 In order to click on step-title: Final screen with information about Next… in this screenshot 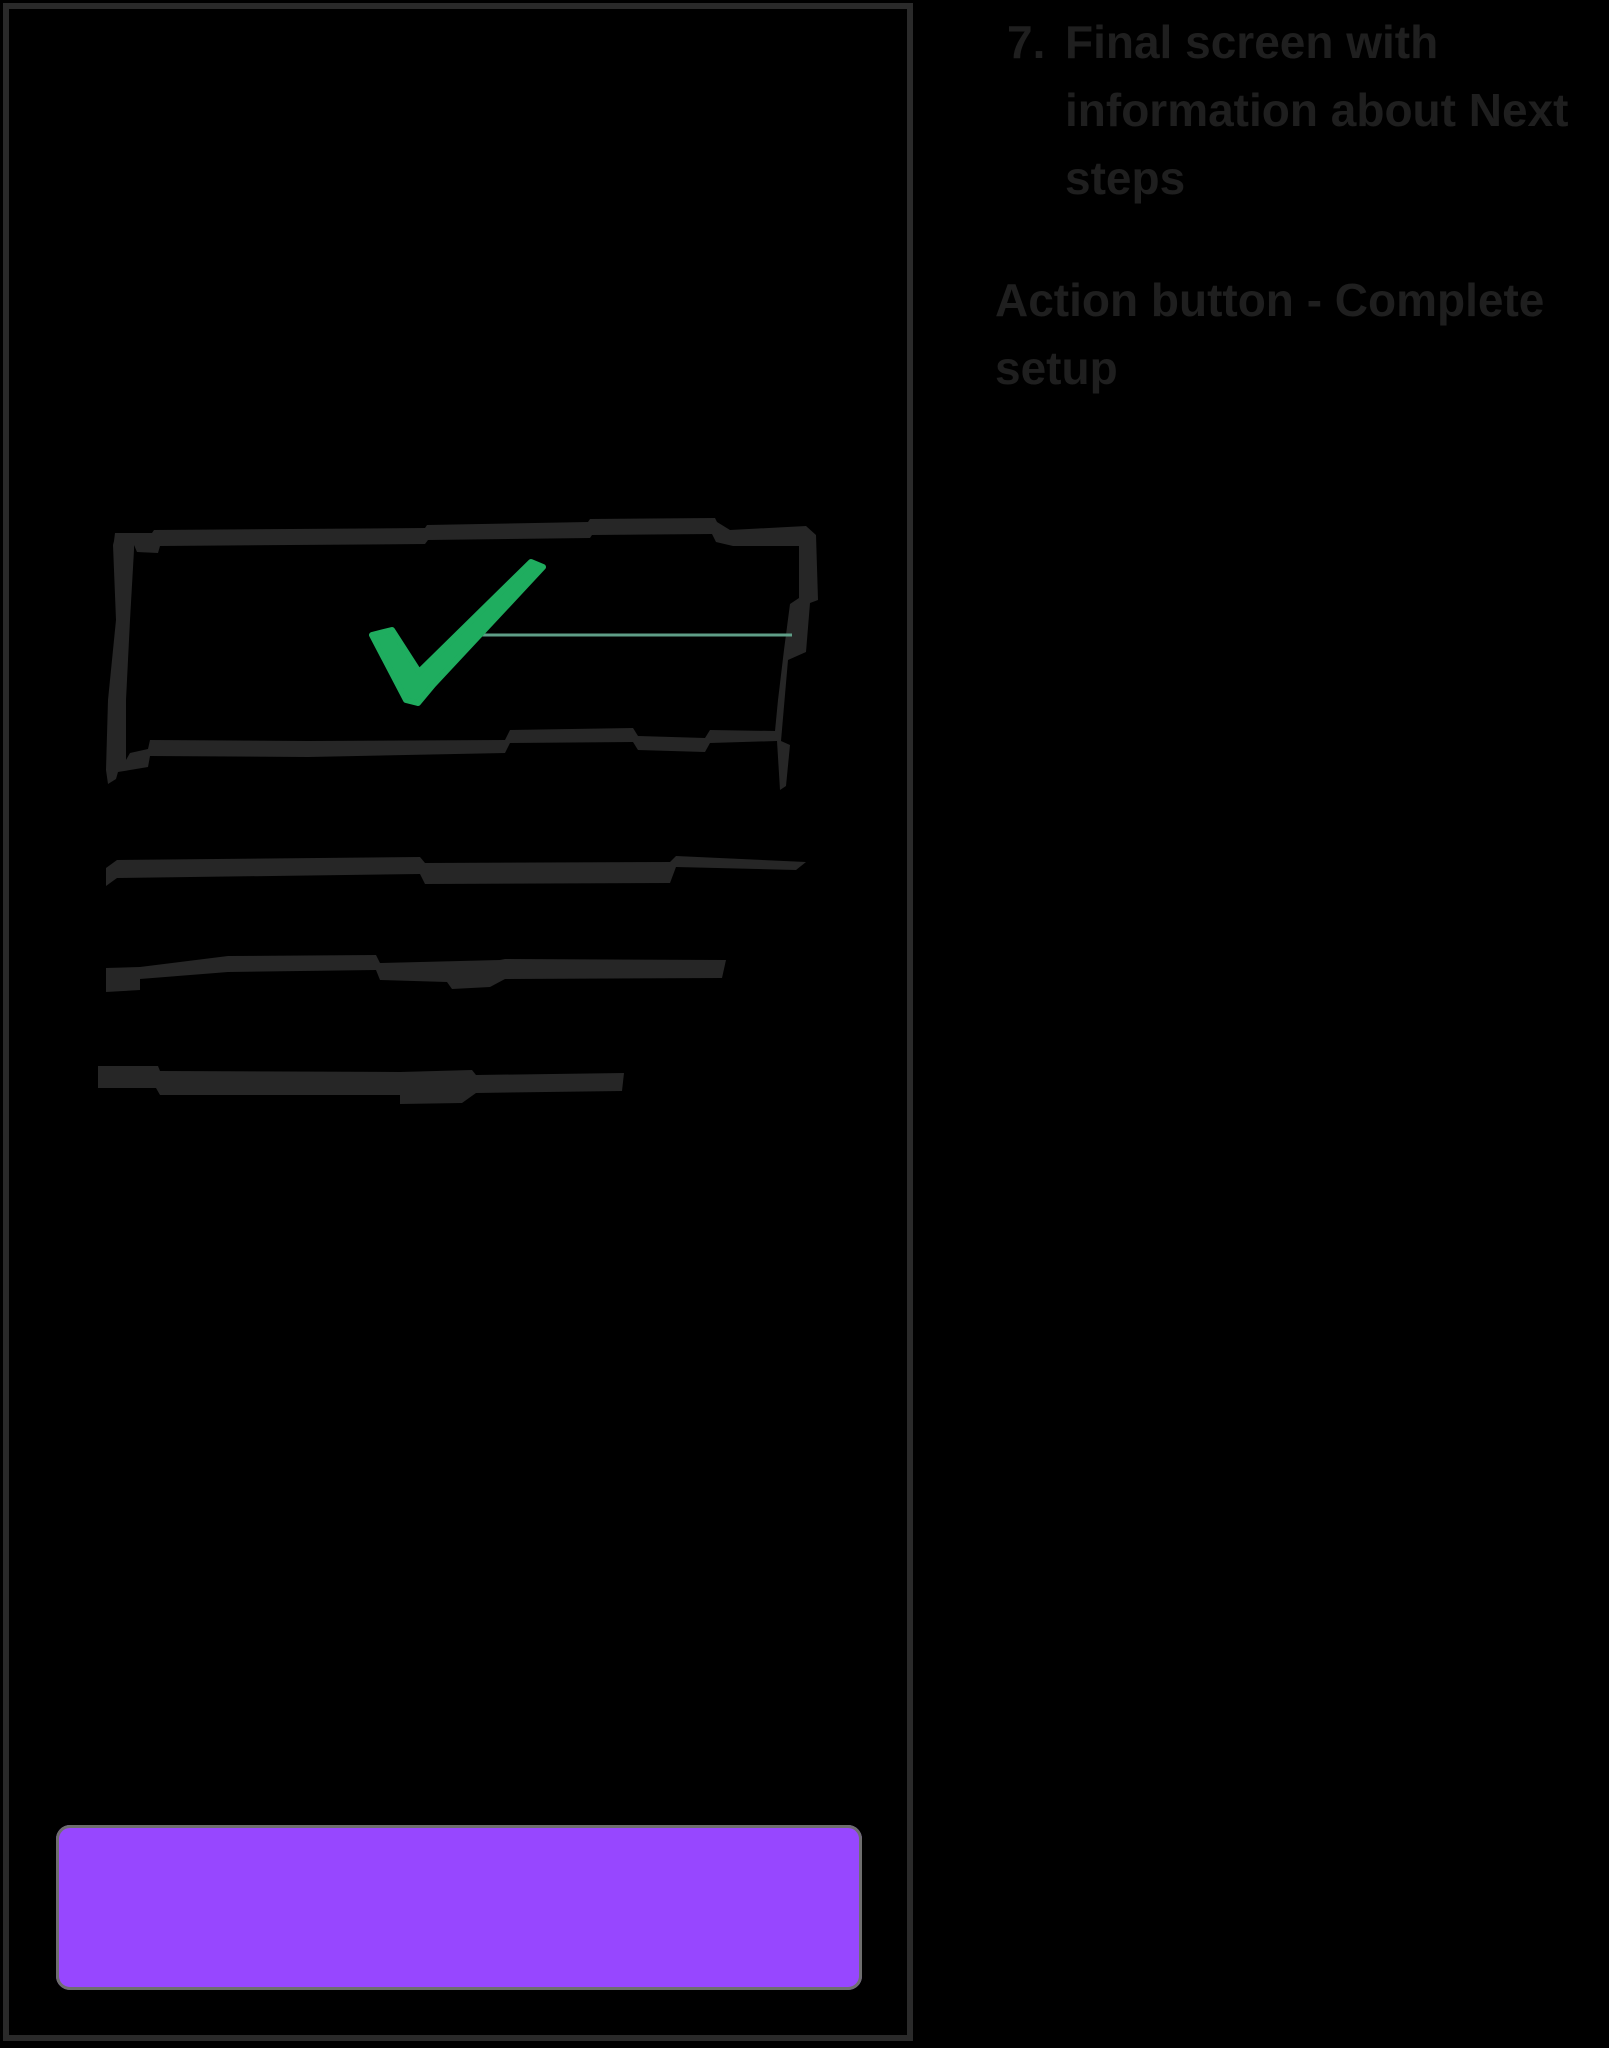, I will do `click(1317, 110)`.